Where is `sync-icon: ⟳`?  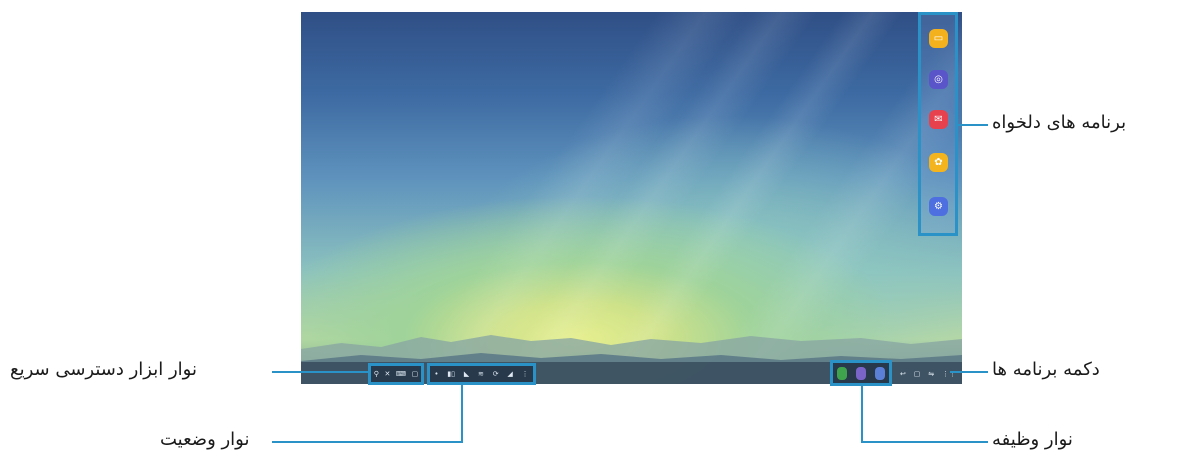
sync-icon: ⟳ is located at coordinates (496, 374).